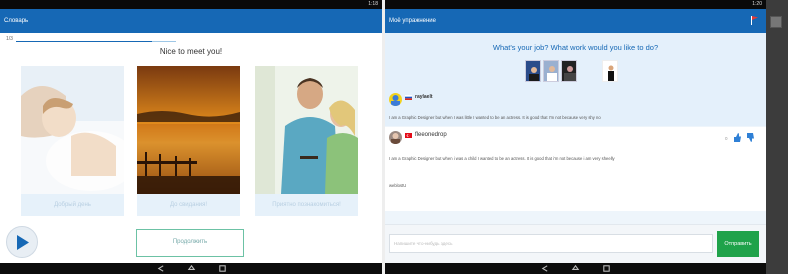 Image resolution: width=788 pixels, height=274 pixels. I want to click on status-time: 1:18, so click(373, 4).